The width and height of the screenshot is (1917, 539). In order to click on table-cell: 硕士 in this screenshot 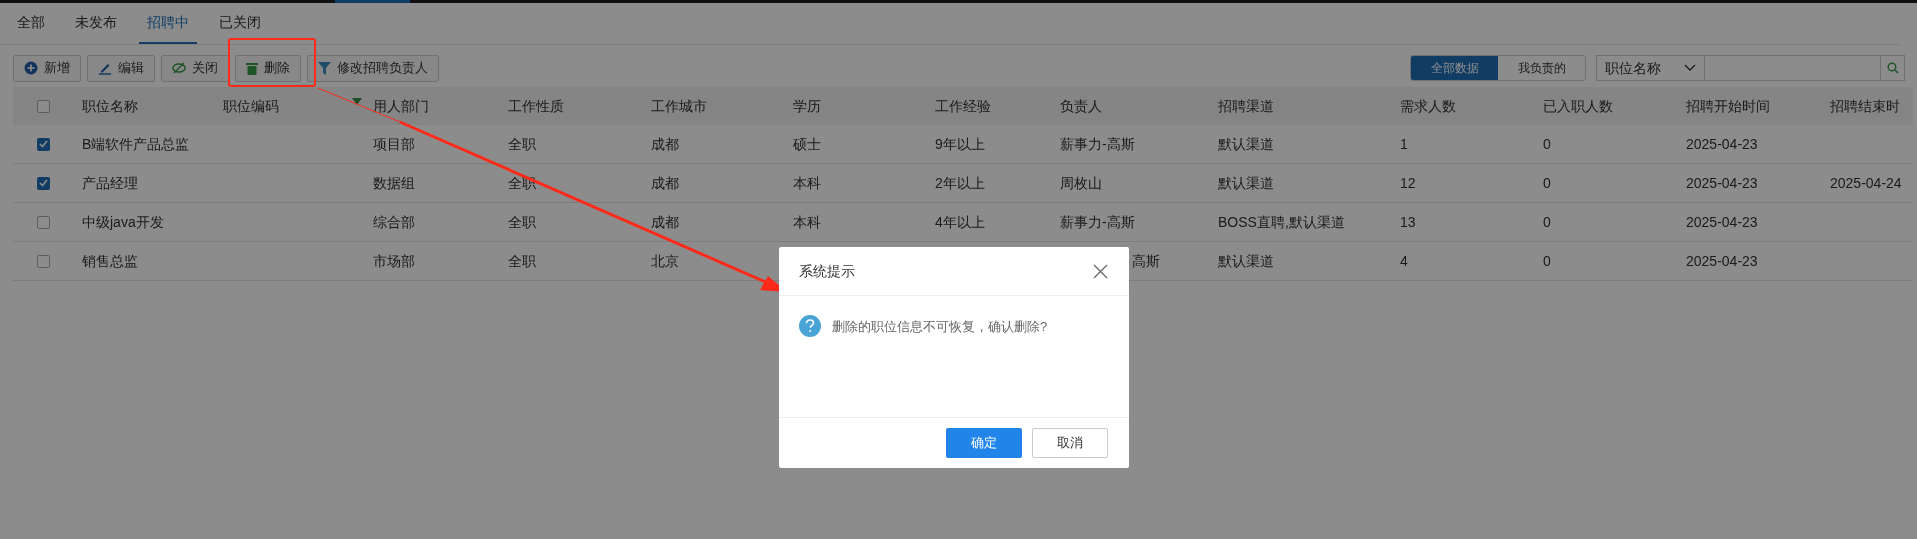, I will do `click(807, 143)`.